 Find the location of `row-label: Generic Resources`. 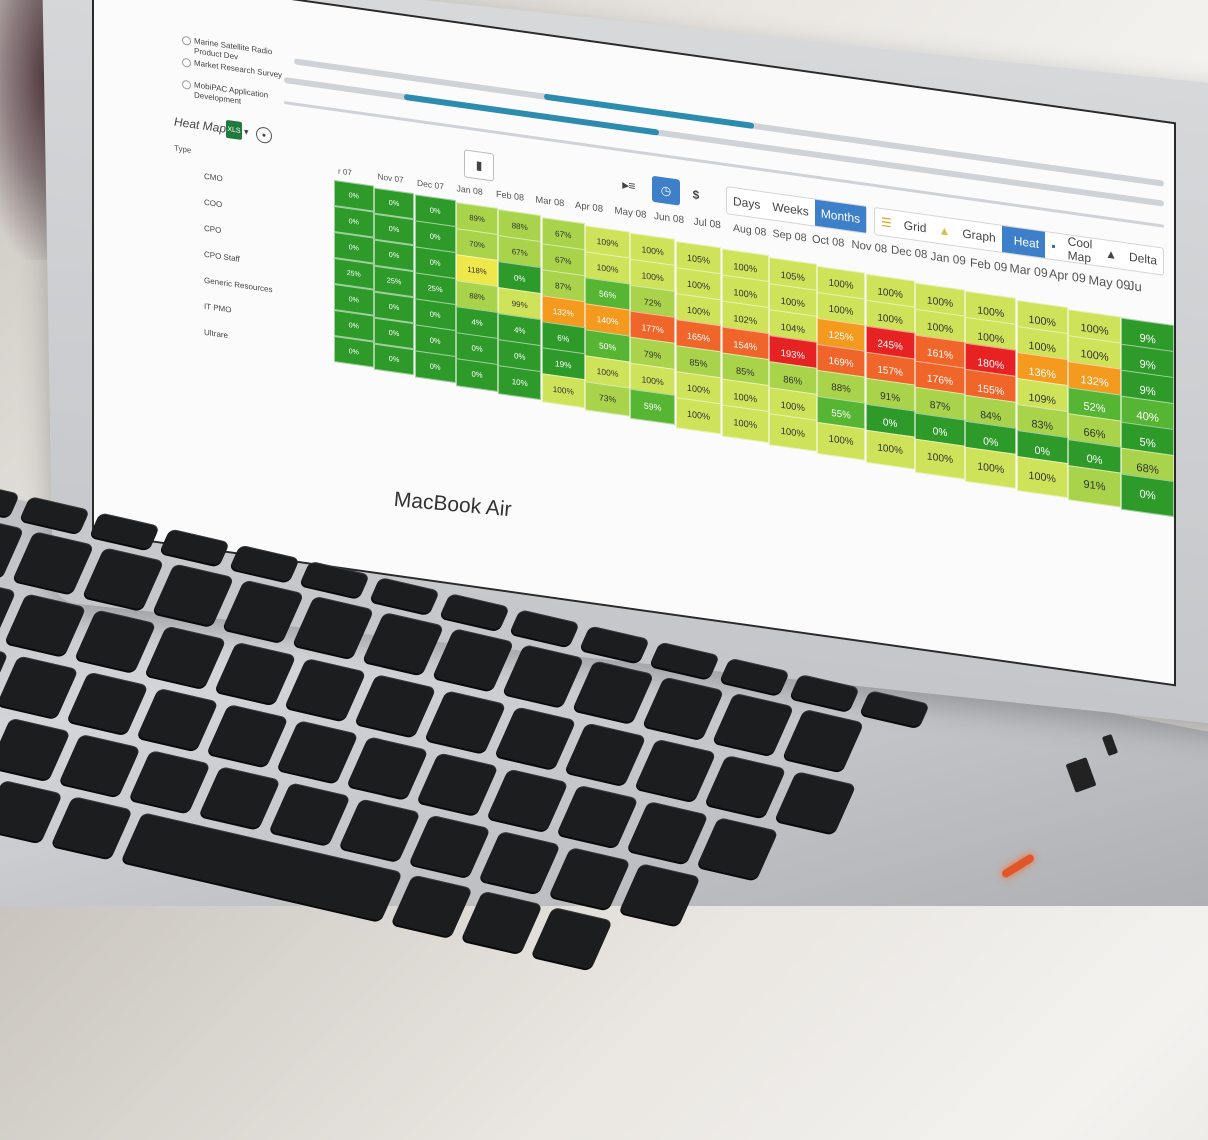

row-label: Generic Resources is located at coordinates (238, 285).